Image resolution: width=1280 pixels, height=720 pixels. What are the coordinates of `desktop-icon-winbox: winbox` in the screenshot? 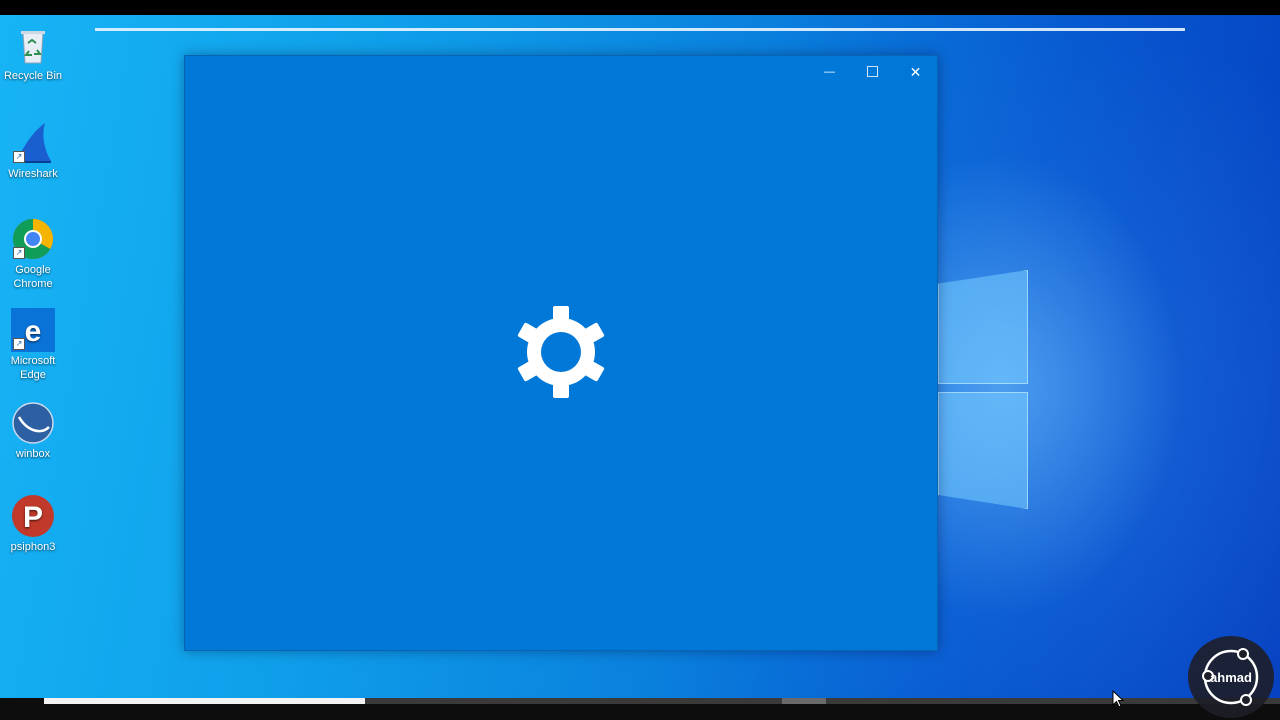 It's located at (33, 431).